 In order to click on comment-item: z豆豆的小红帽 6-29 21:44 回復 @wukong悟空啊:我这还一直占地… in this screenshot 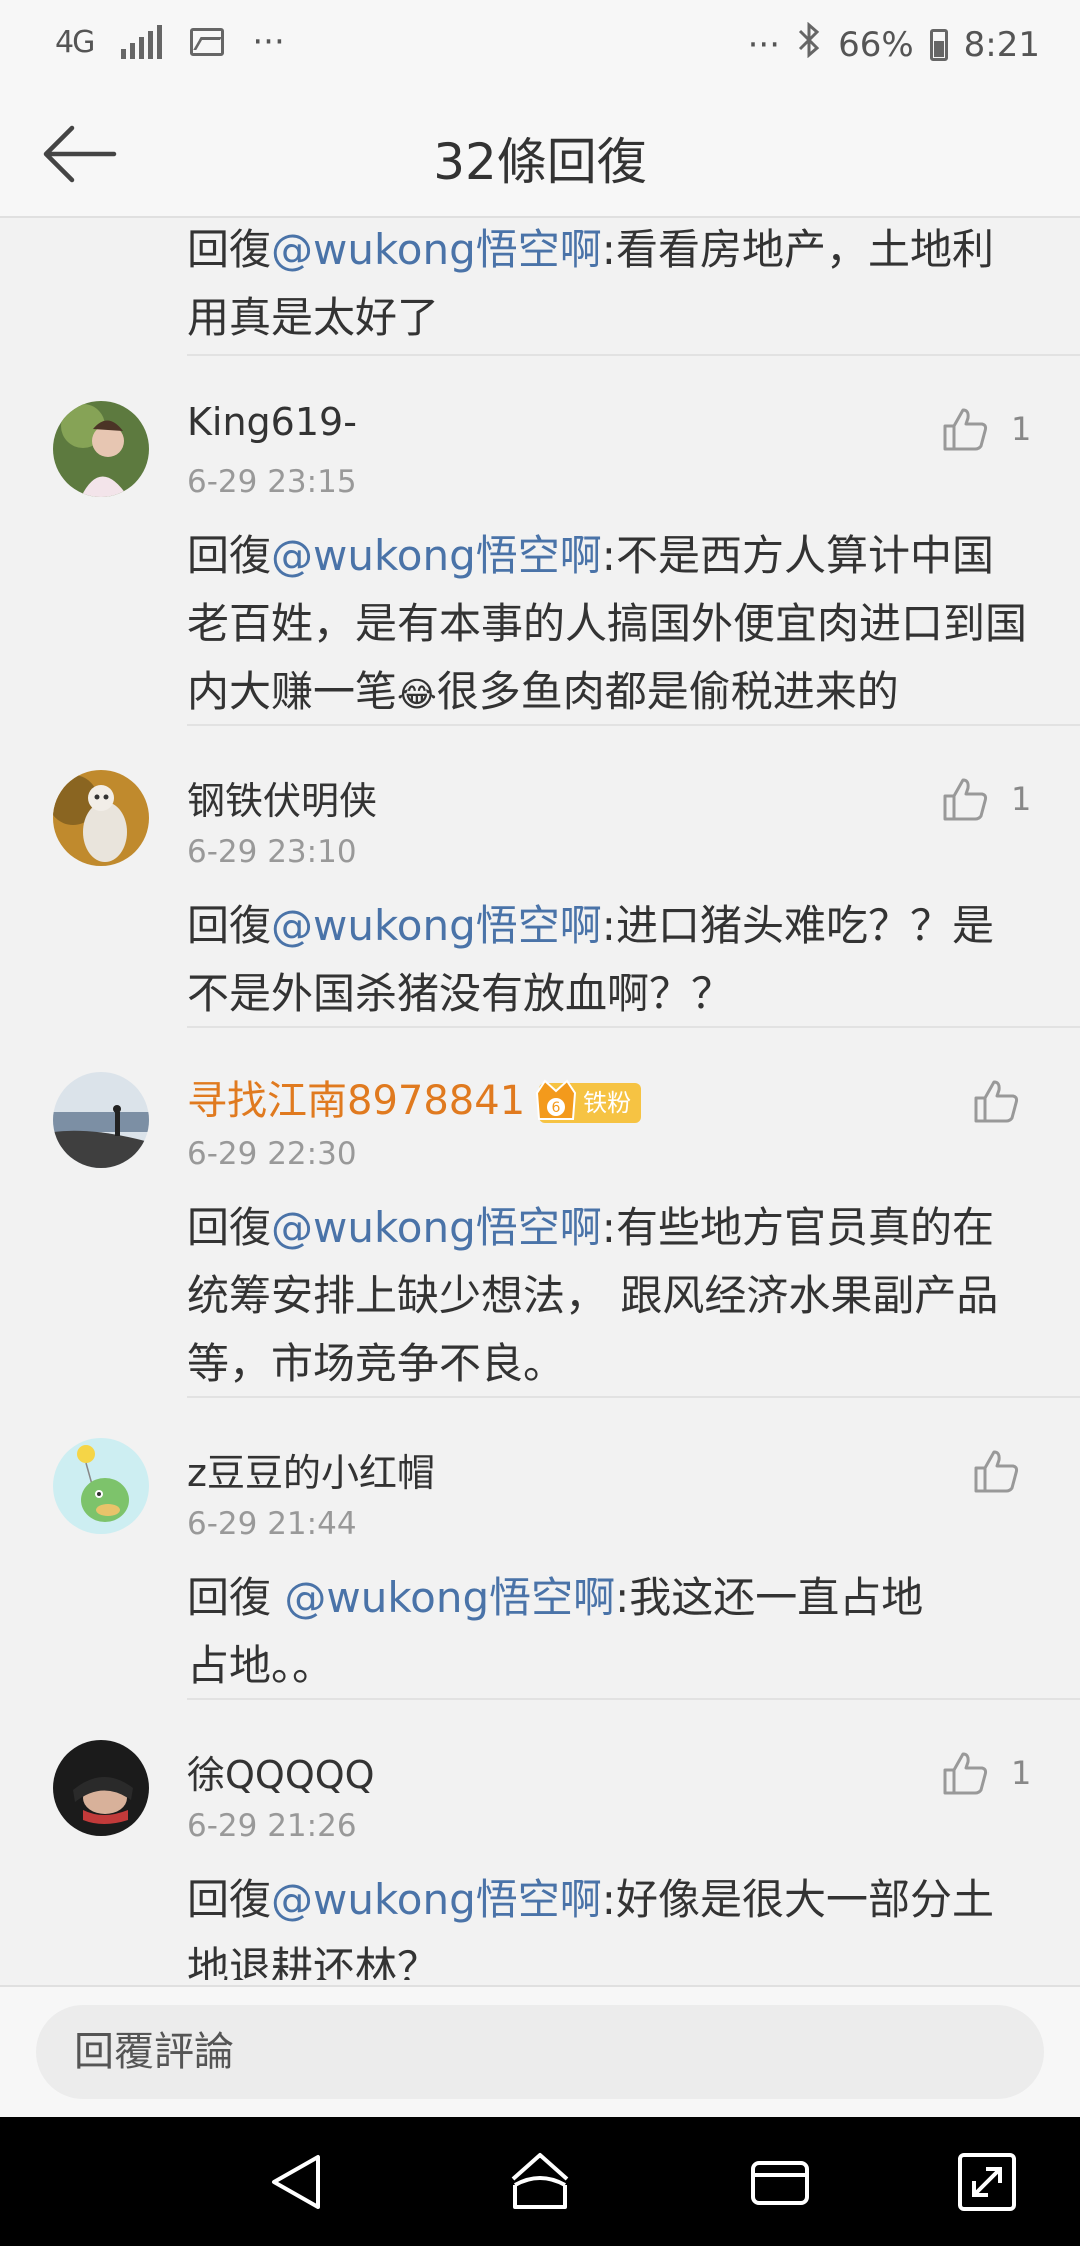, I will do `click(540, 1549)`.